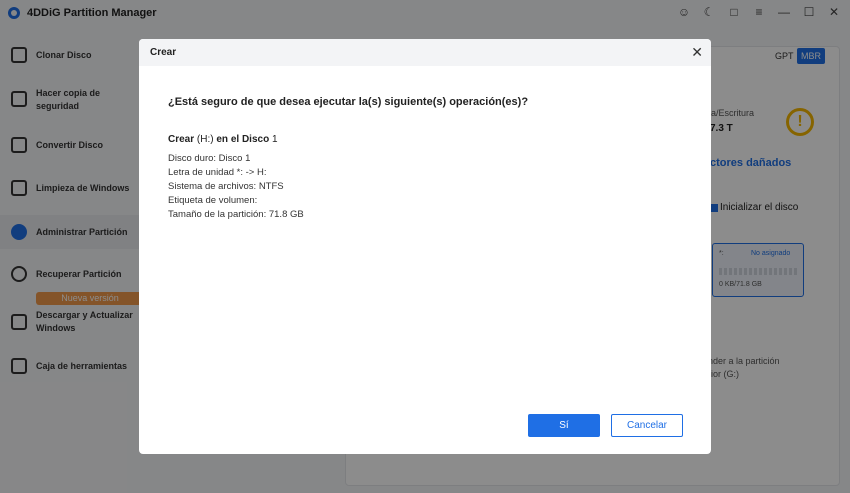 Image resolution: width=850 pixels, height=493 pixels. What do you see at coordinates (425, 52) in the screenshot?
I see `dialog-header: Crear ✕` at bounding box center [425, 52].